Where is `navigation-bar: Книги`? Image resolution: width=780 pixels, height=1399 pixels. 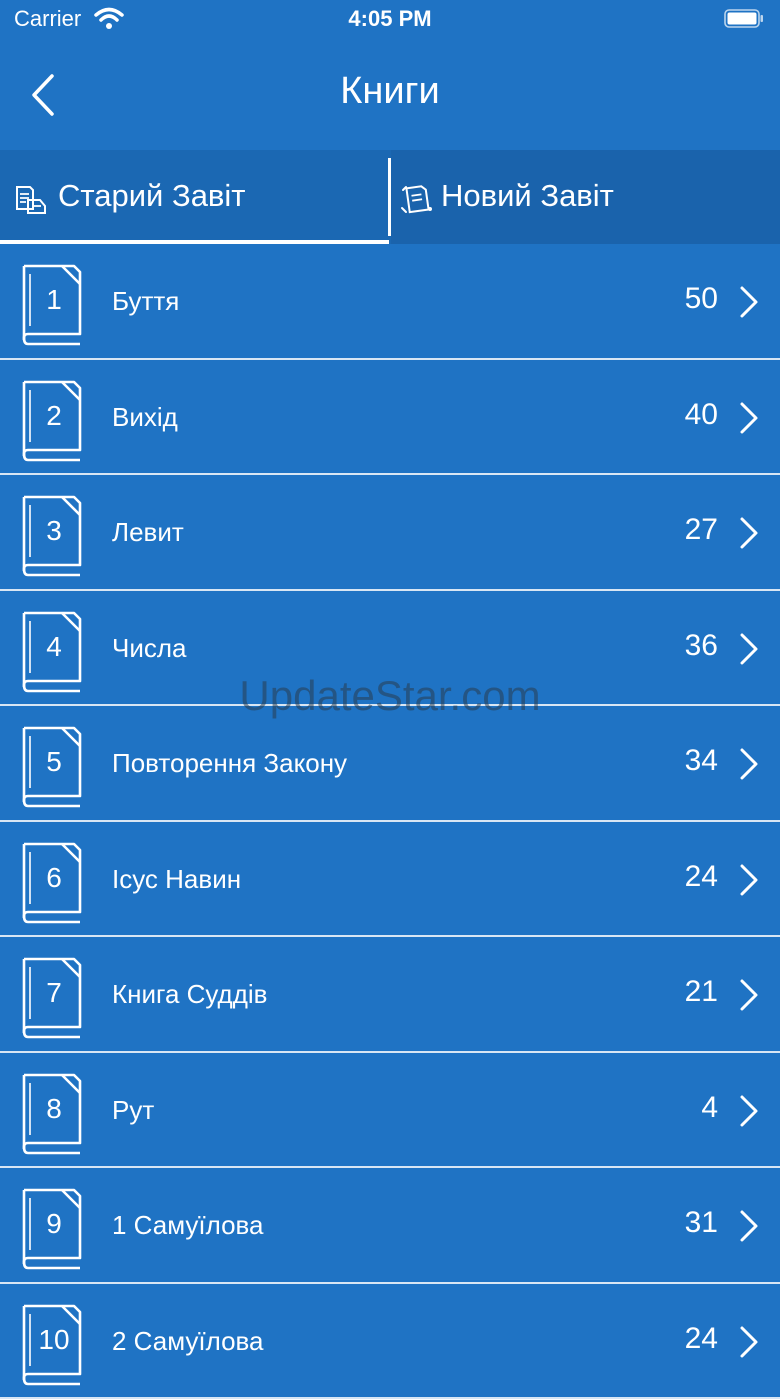
navigation-bar: Книги is located at coordinates (390, 95).